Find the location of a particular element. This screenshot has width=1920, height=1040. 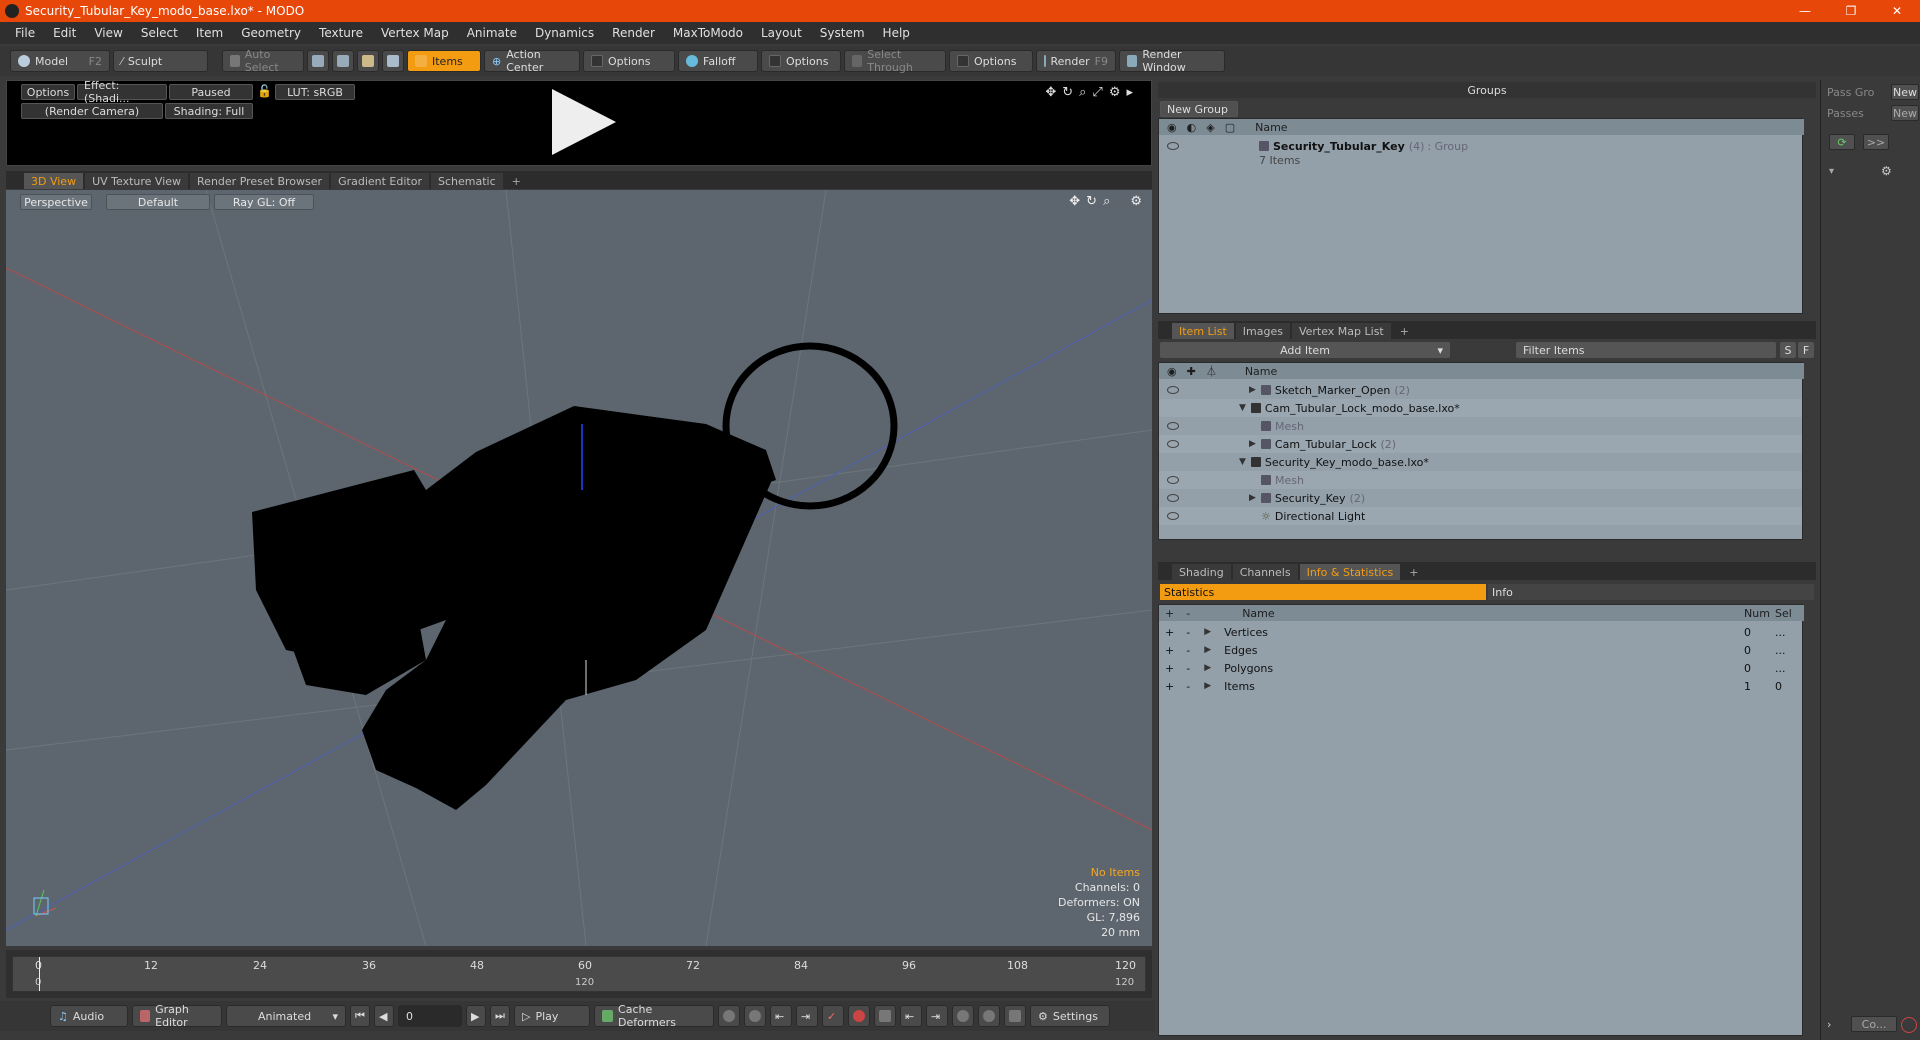

items-mode-button: Items is located at coordinates (444, 61).